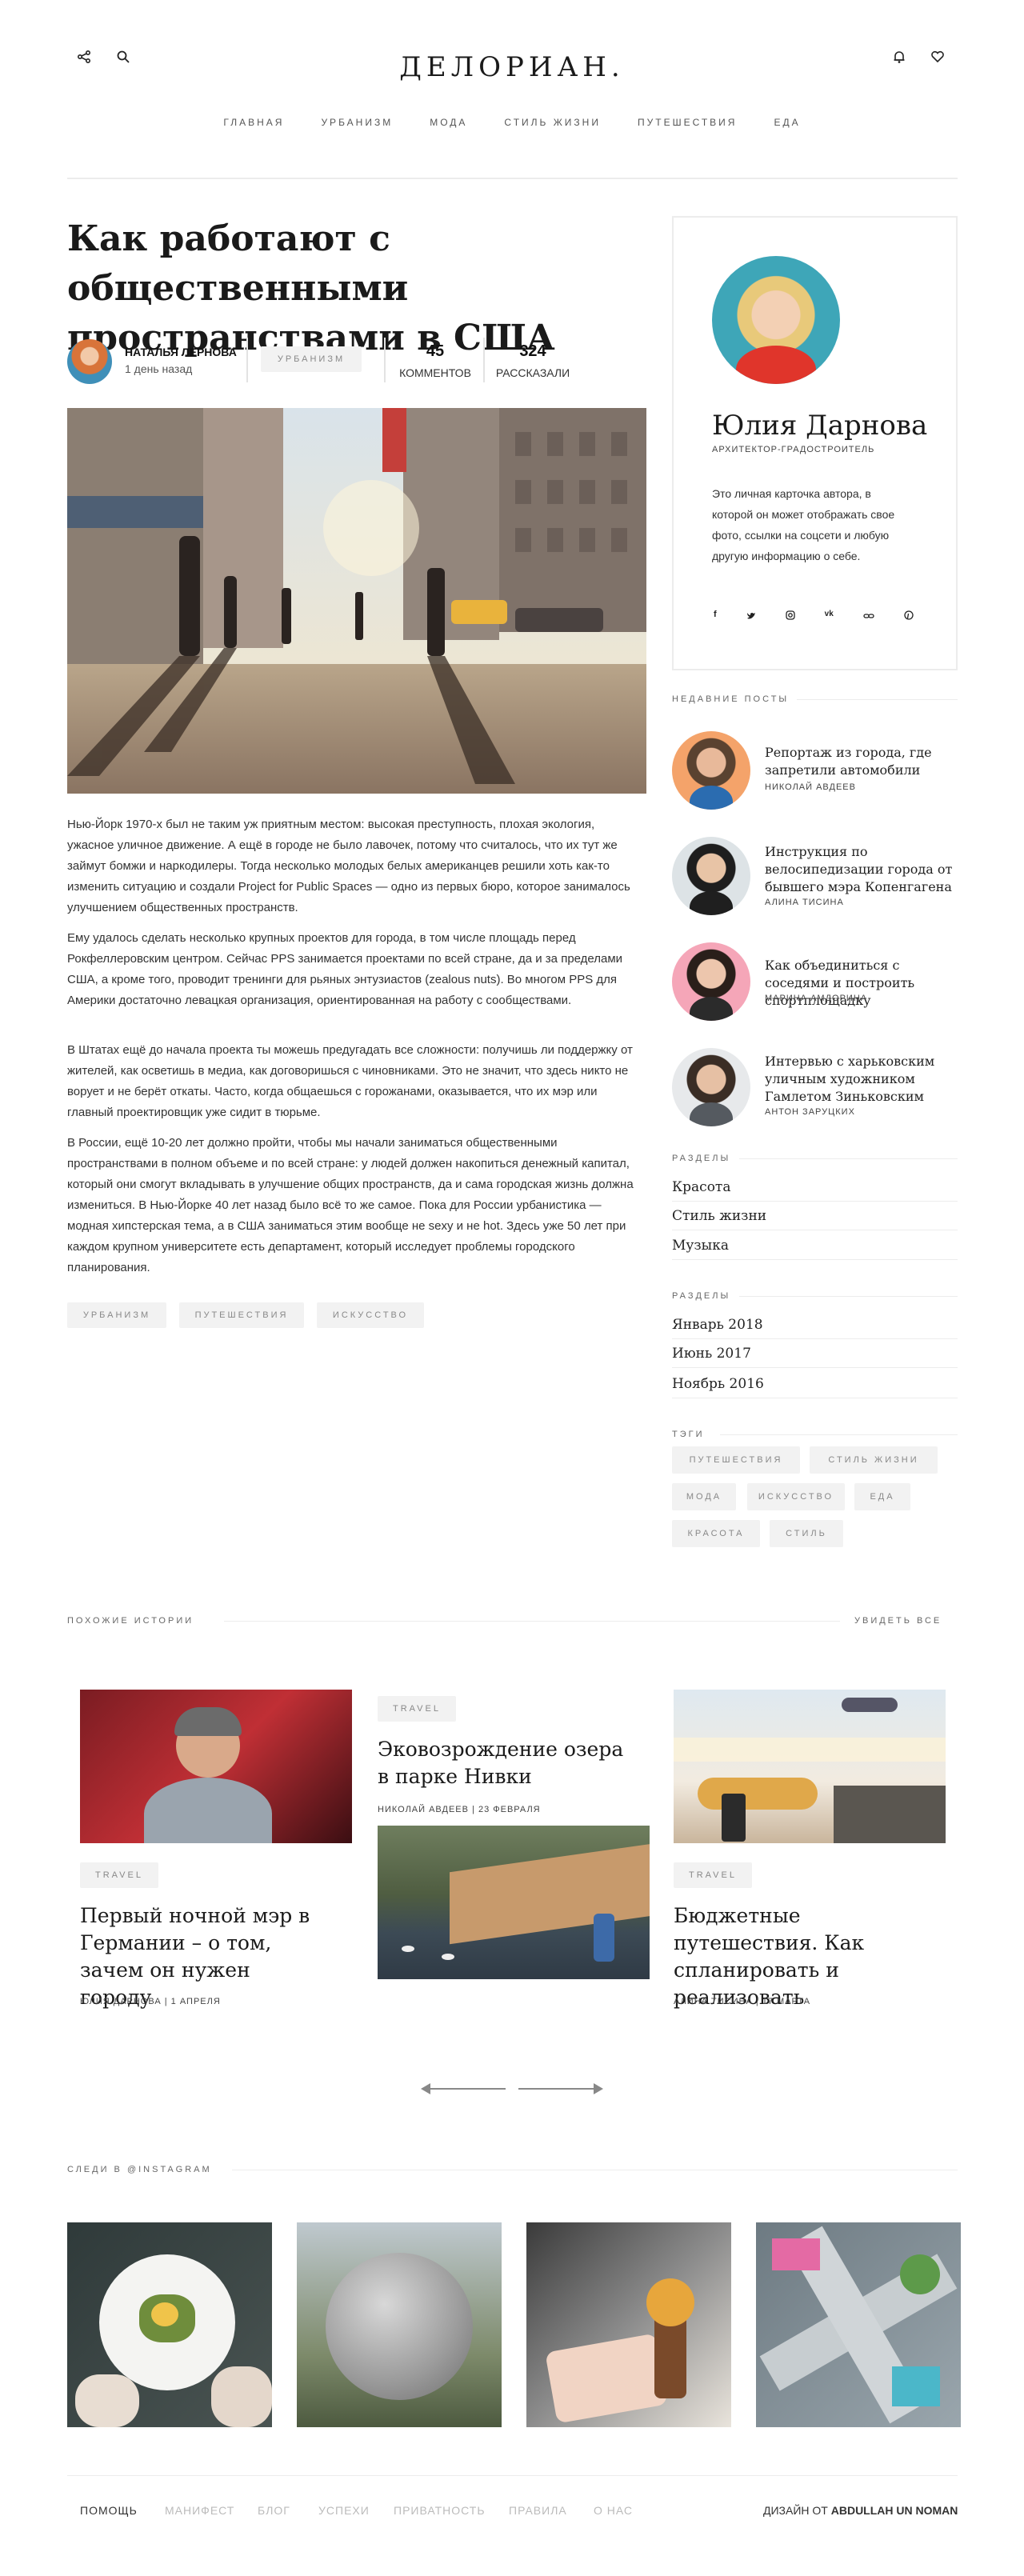 The height and width of the screenshot is (2576, 1024). What do you see at coordinates (311, 359) in the screenshot?
I see `category-tag: УРБАНИЗМ` at bounding box center [311, 359].